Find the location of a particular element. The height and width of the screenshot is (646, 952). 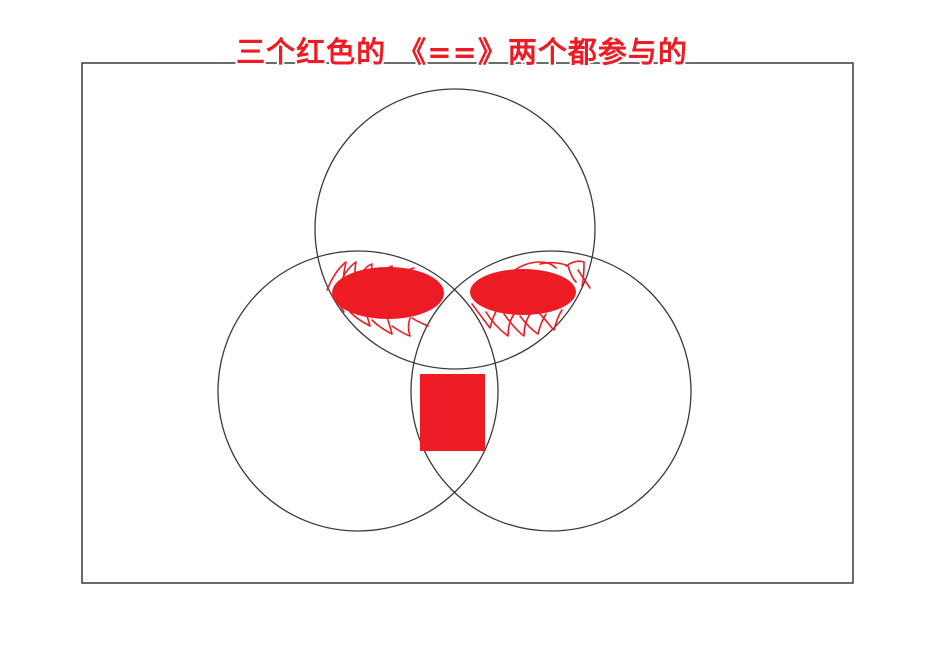

highlight-bottom-overlap is located at coordinates (452, 412).